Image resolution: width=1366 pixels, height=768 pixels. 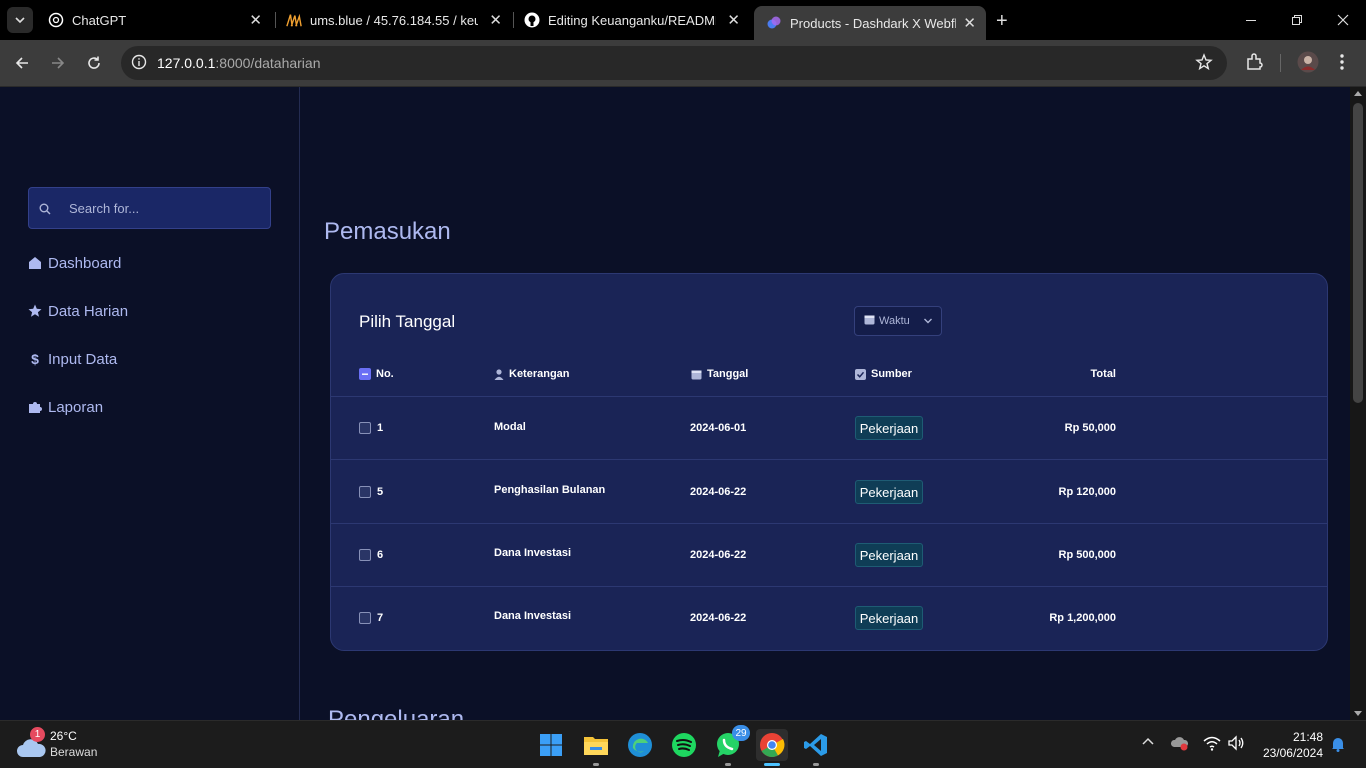 I want to click on time-filter-label: Waktu, so click(x=894, y=321).